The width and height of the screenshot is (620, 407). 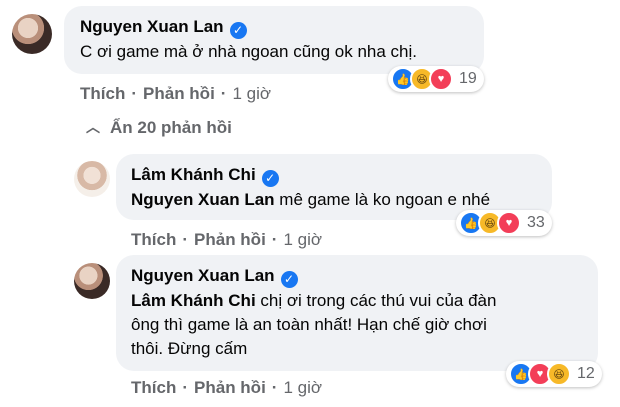 I want to click on reactions-summary: 👍 ♥ 😆 12, so click(x=554, y=374).